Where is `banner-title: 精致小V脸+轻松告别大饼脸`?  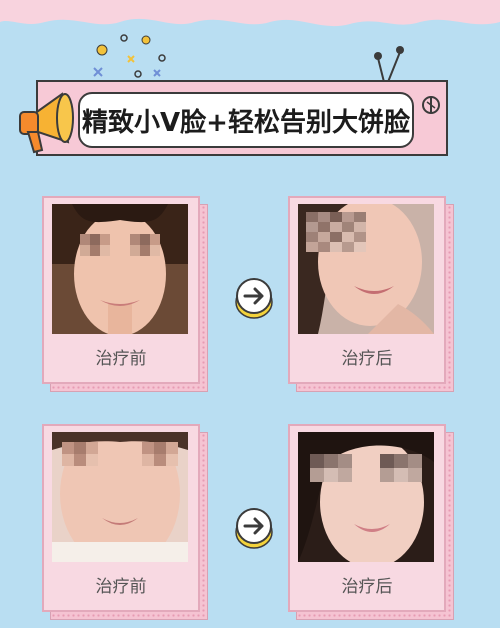
banner-title: 精致小V脸+轻松告别大饼脸 is located at coordinates (246, 122).